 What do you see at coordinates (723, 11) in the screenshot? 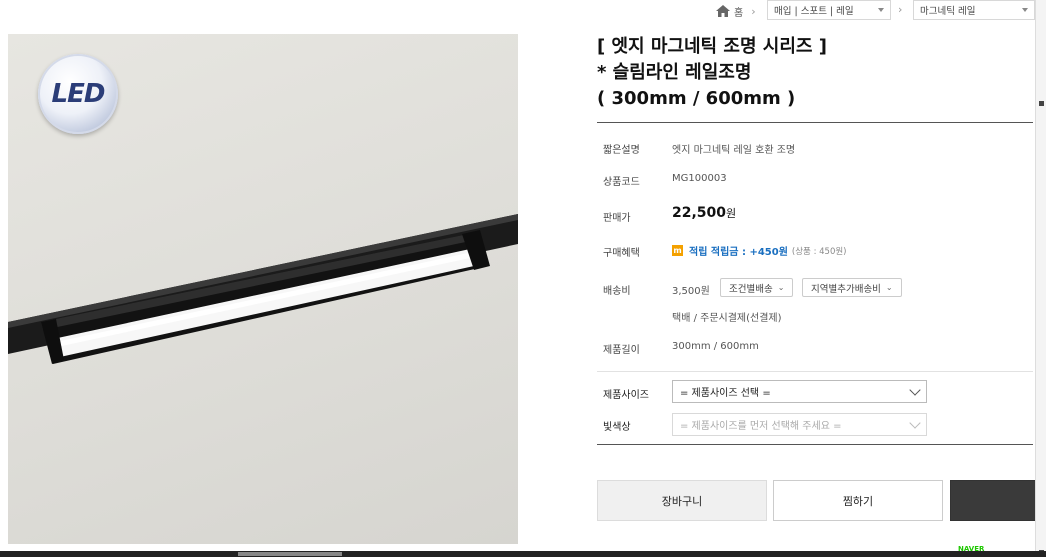
I see `home-icon` at bounding box center [723, 11].